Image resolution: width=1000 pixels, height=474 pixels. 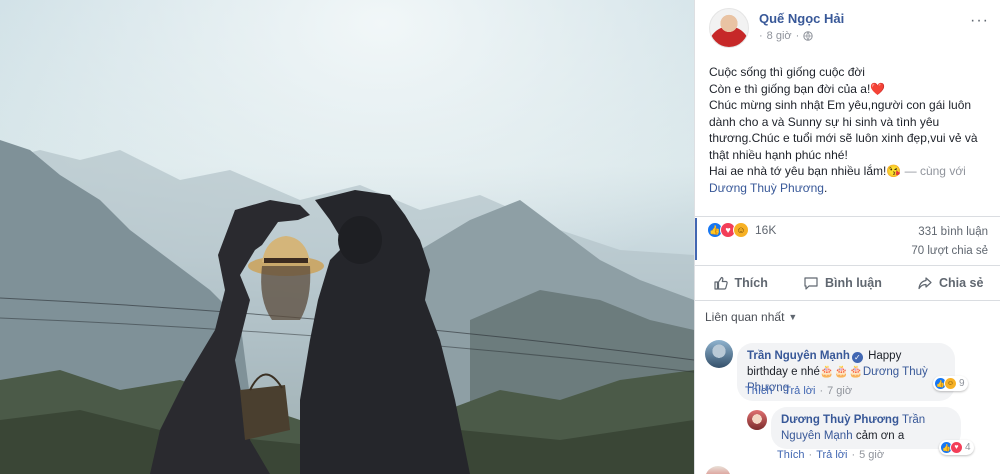 What do you see at coordinates (787, 72) in the screenshot?
I see `post-line-1: Cuộc sống thì giống cuộc đời` at bounding box center [787, 72].